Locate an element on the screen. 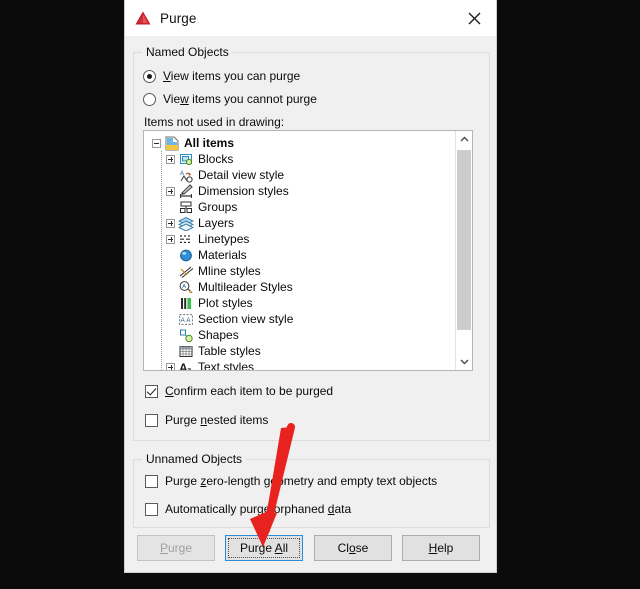  tree-item-blocks: Blocks is located at coordinates (299, 159).